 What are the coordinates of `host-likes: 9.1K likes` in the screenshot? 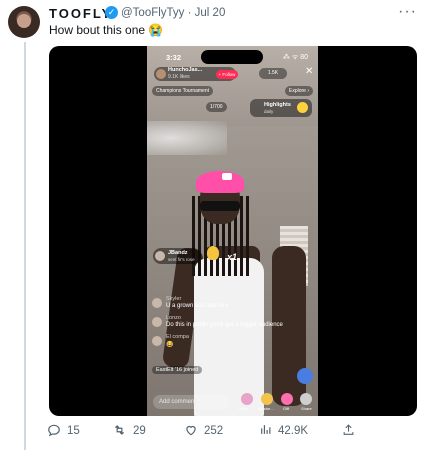 It's located at (179, 77).